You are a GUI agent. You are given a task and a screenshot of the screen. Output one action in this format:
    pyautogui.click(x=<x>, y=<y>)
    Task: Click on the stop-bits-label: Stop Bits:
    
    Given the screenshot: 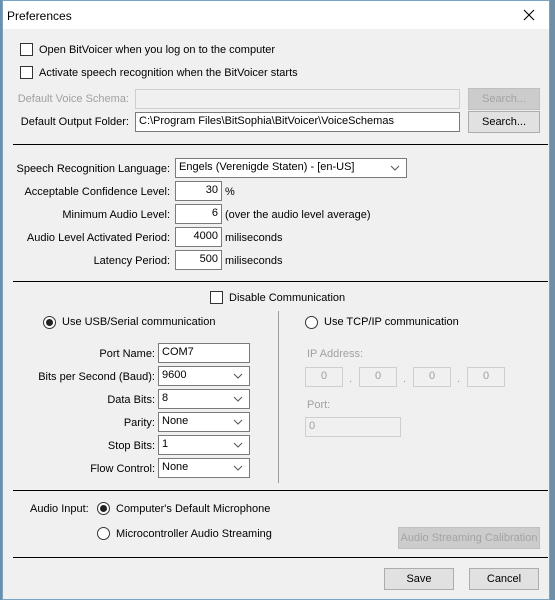 What is the action you would take?
    pyautogui.click(x=131, y=446)
    